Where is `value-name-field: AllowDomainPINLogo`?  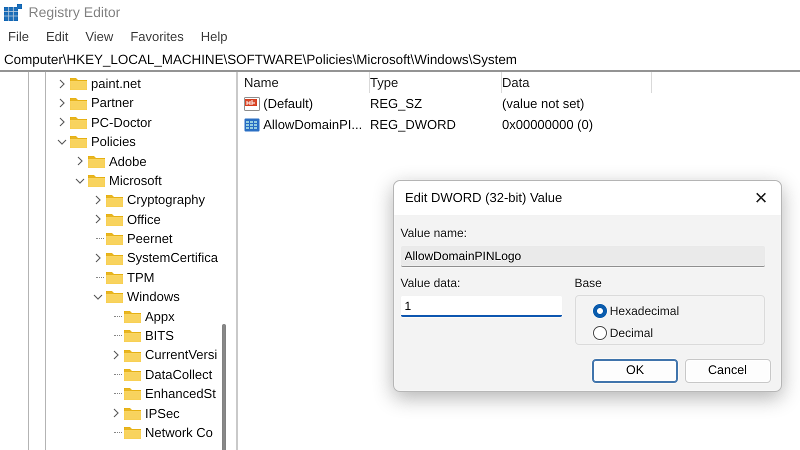 value-name-field: AllowDomainPINLogo is located at coordinates (582, 256).